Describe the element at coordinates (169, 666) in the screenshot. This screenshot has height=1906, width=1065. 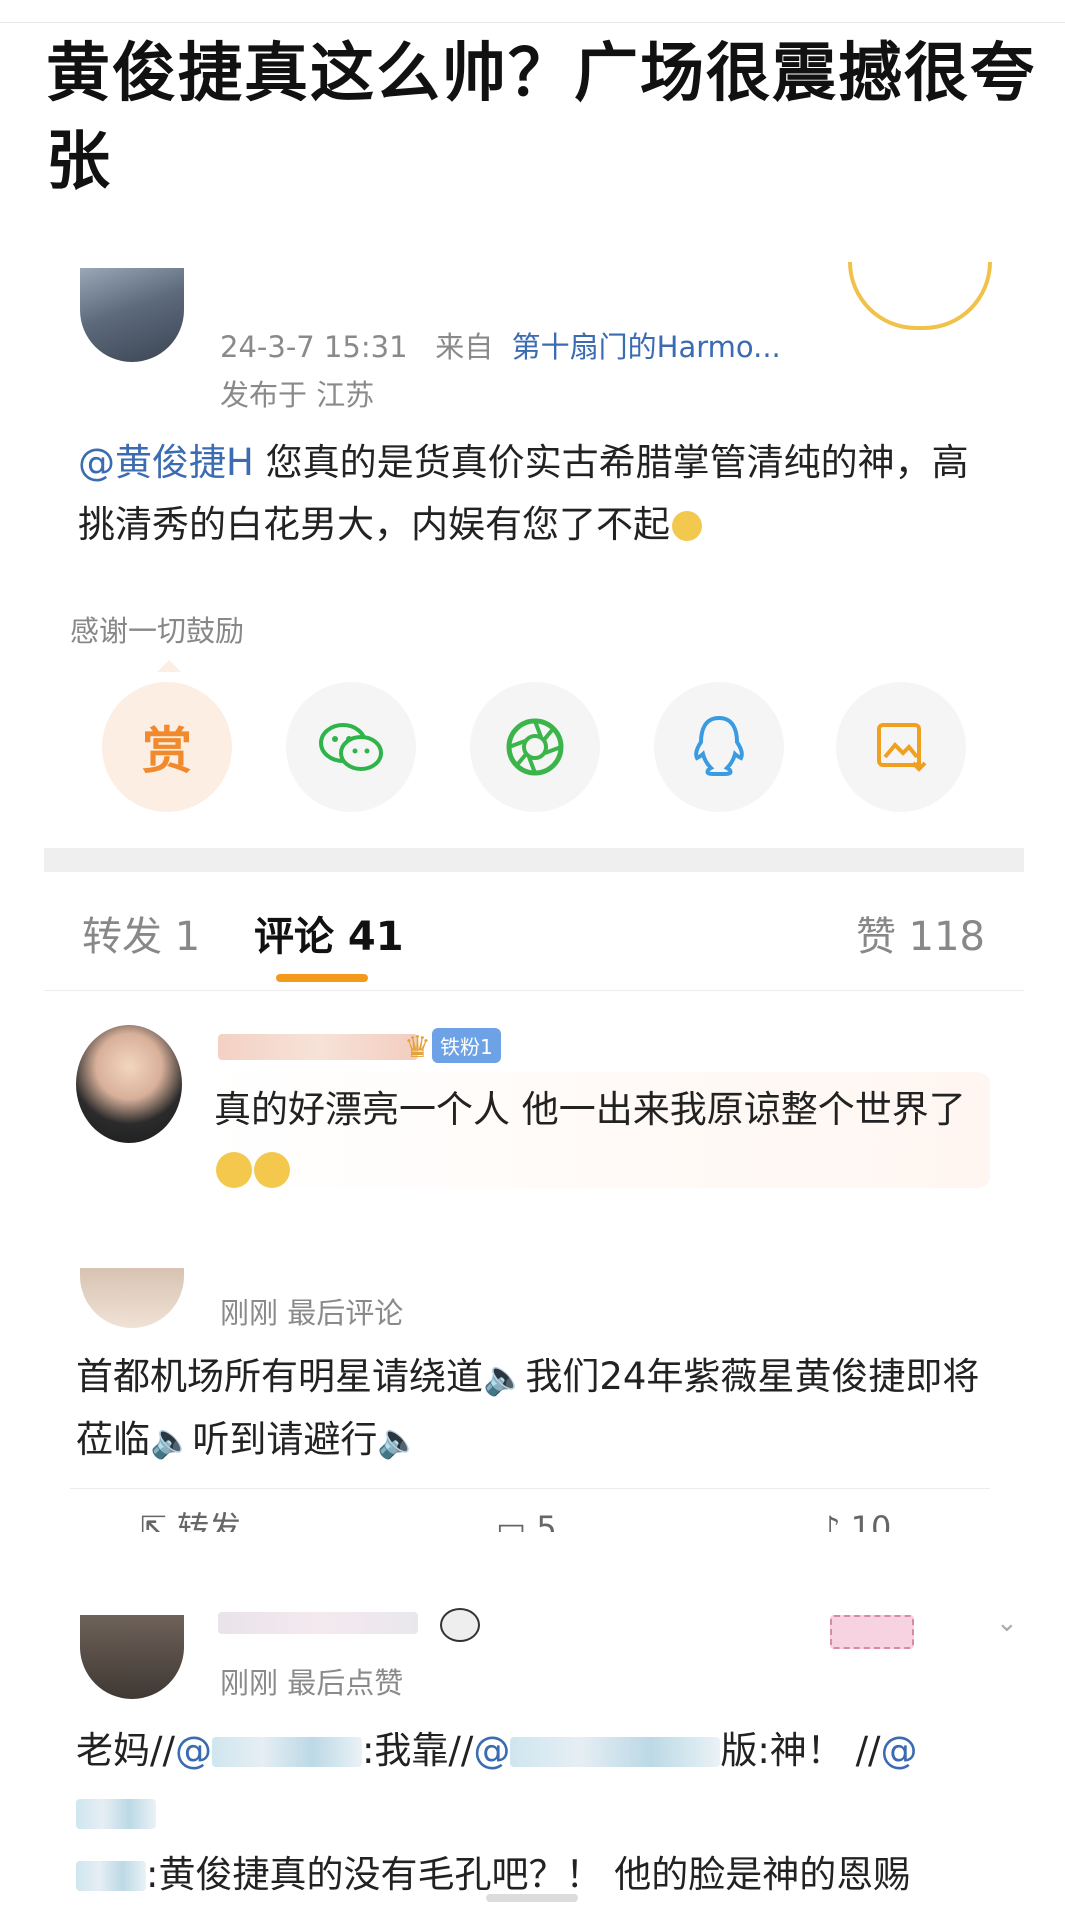
I see `thanks-caret` at that location.